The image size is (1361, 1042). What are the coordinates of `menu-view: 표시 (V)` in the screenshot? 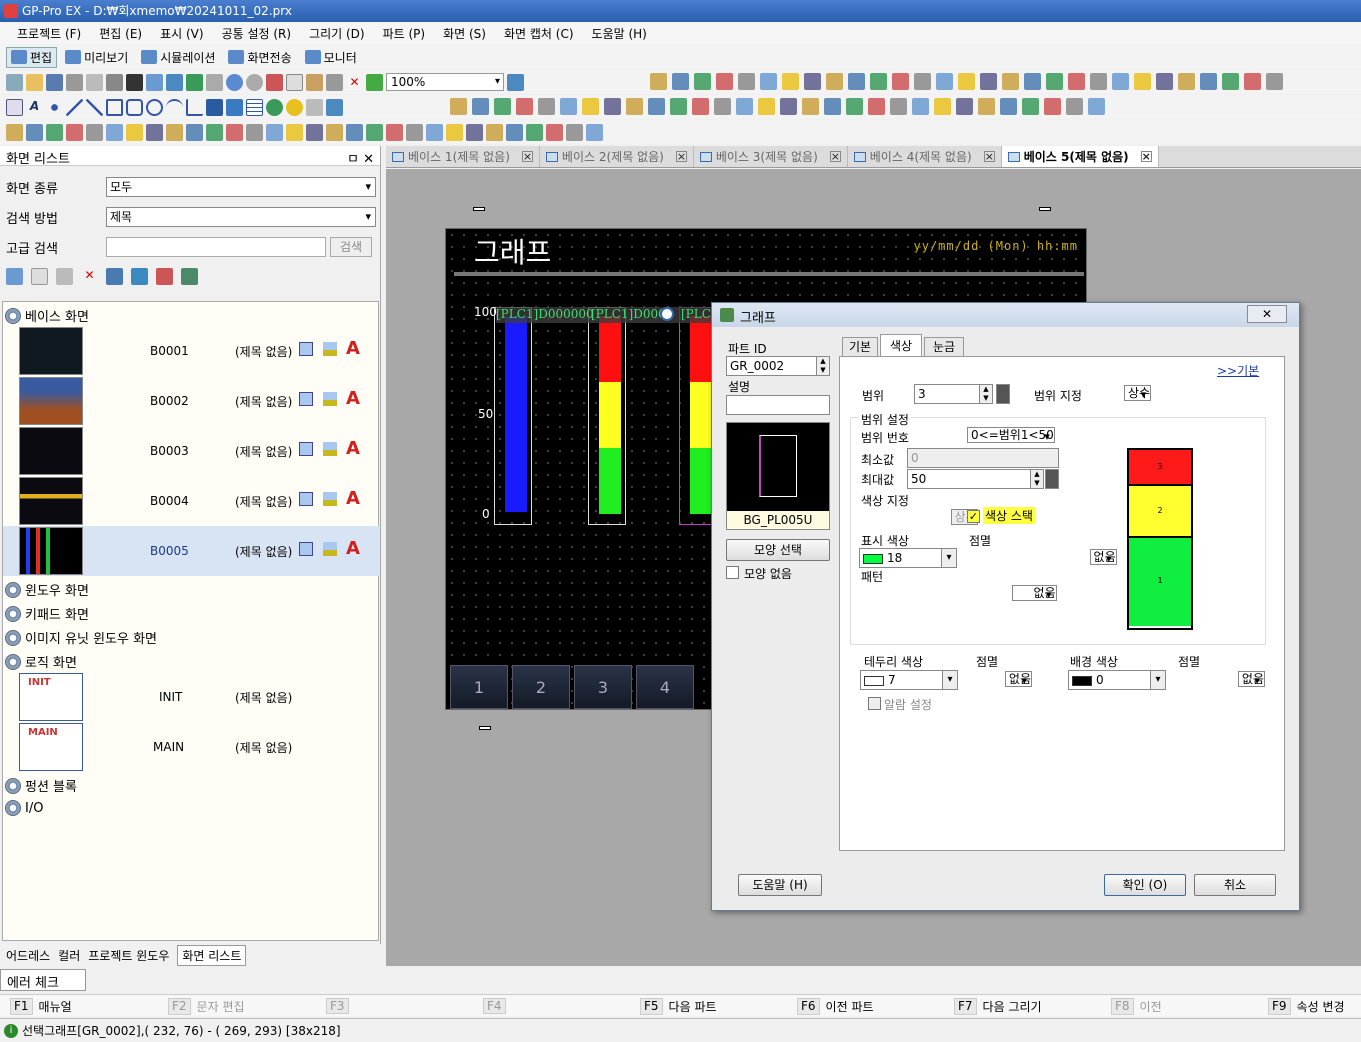 It's located at (181, 33).